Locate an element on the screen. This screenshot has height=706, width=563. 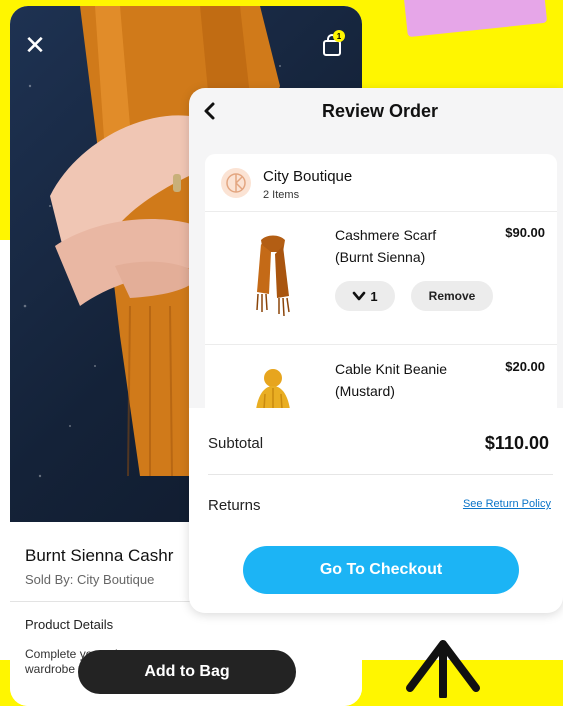
close-icon: ✕ is located at coordinates (35, 45).